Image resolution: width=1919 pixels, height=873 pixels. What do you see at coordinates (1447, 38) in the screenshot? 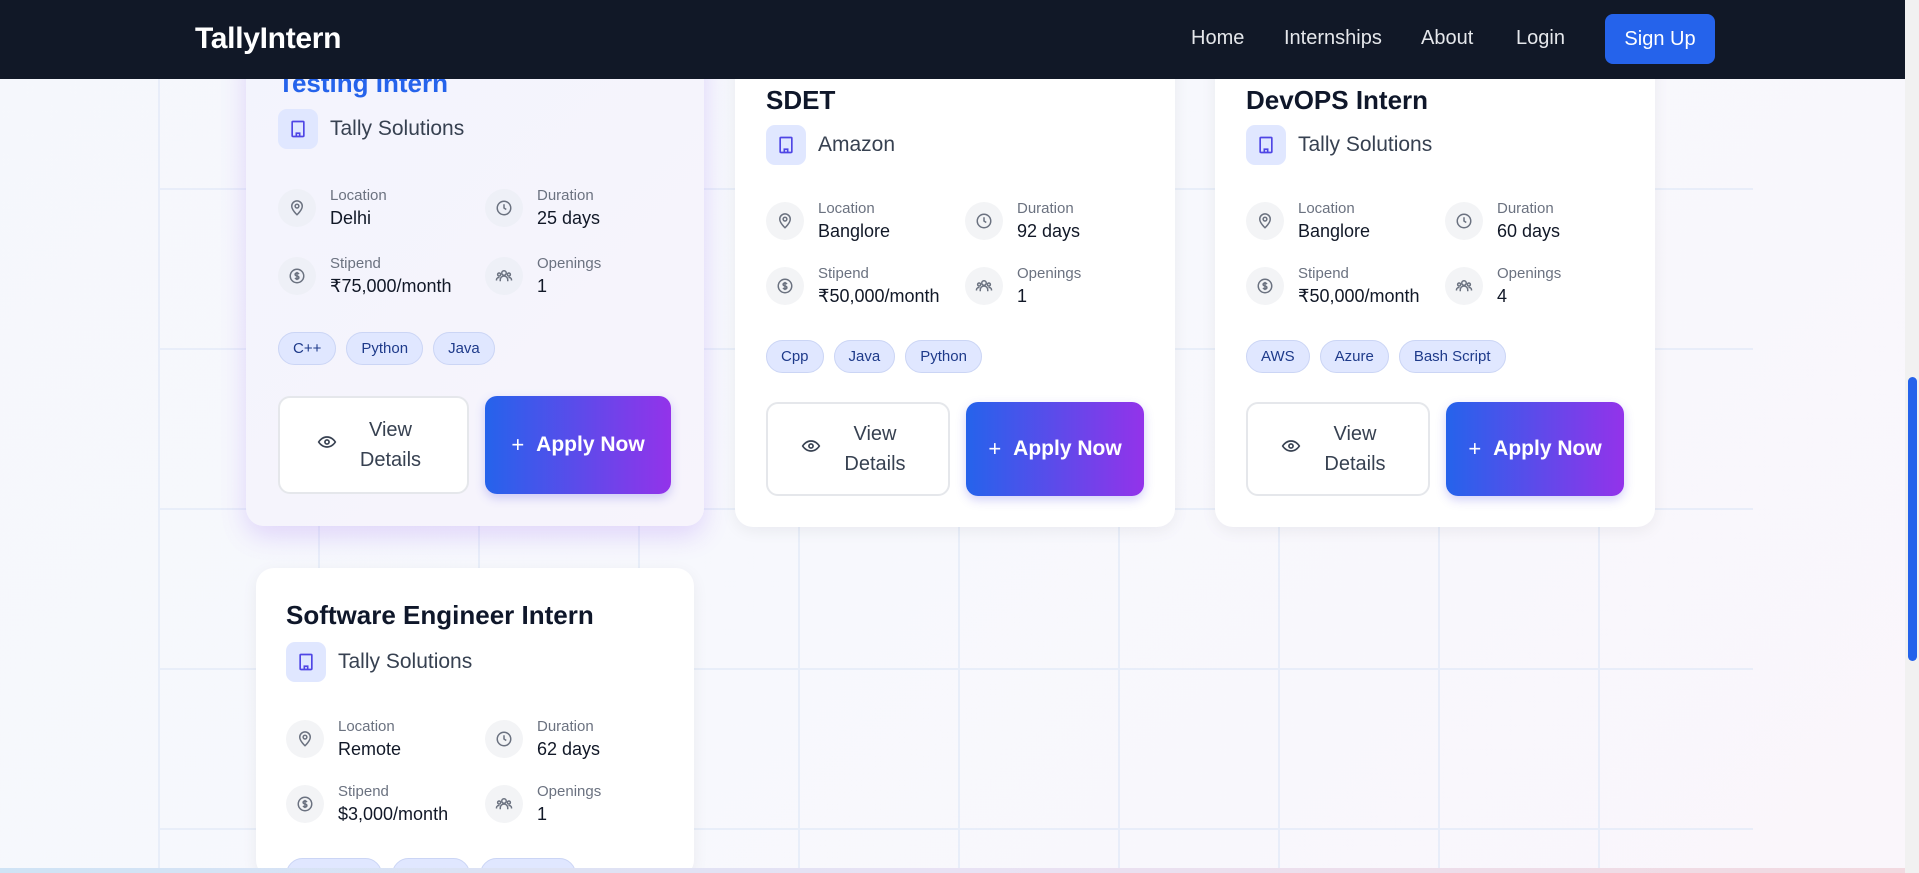
I see `nav-about: About` at bounding box center [1447, 38].